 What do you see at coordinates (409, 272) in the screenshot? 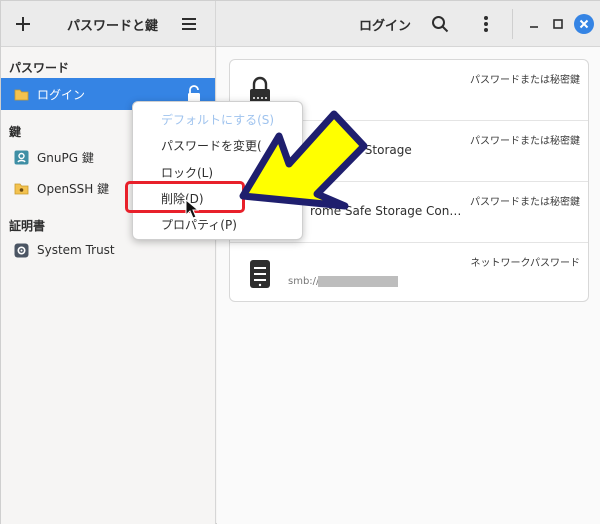
I see `list-item: smb:// nas.local/ ネットワークパスワード` at bounding box center [409, 272].